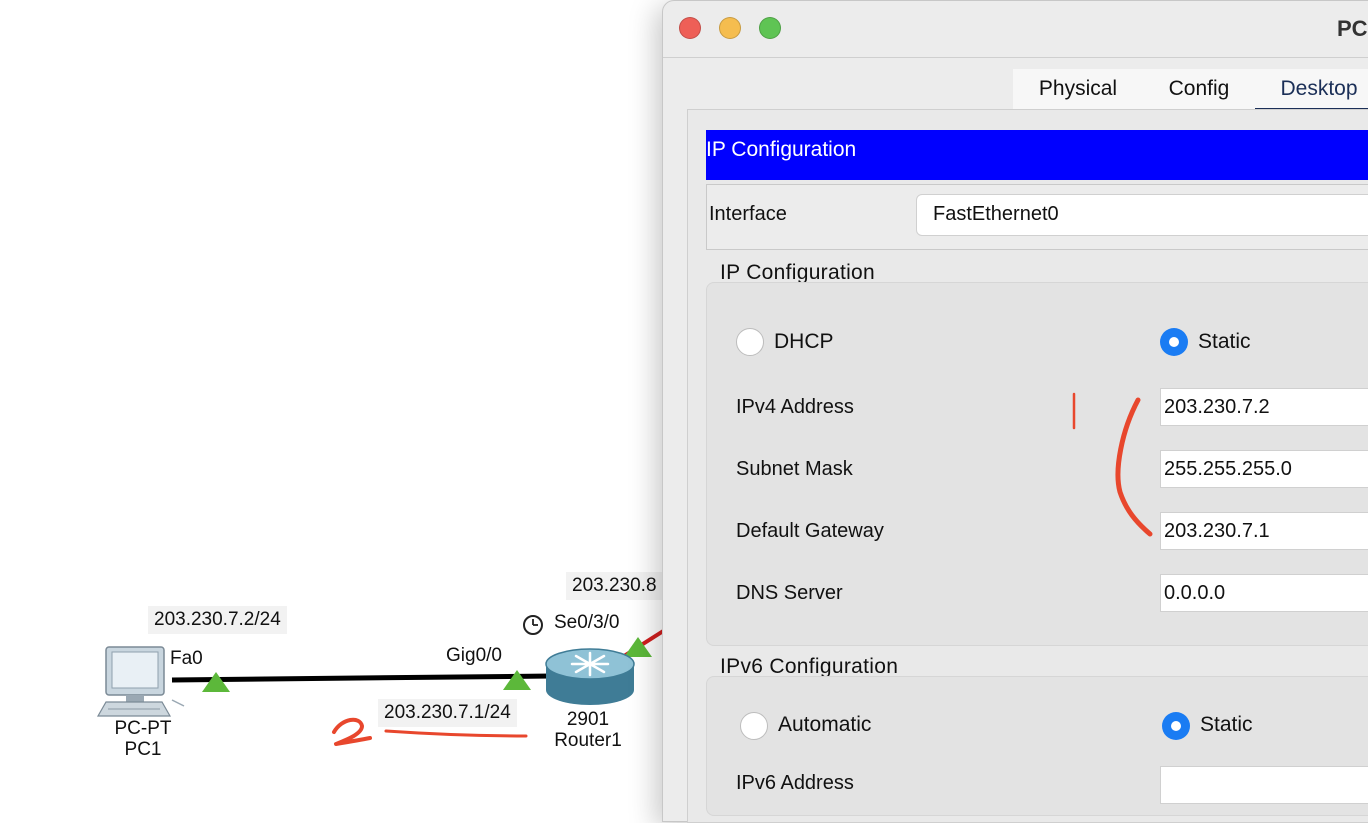  I want to click on ipv6-automatic-radio, so click(754, 726).